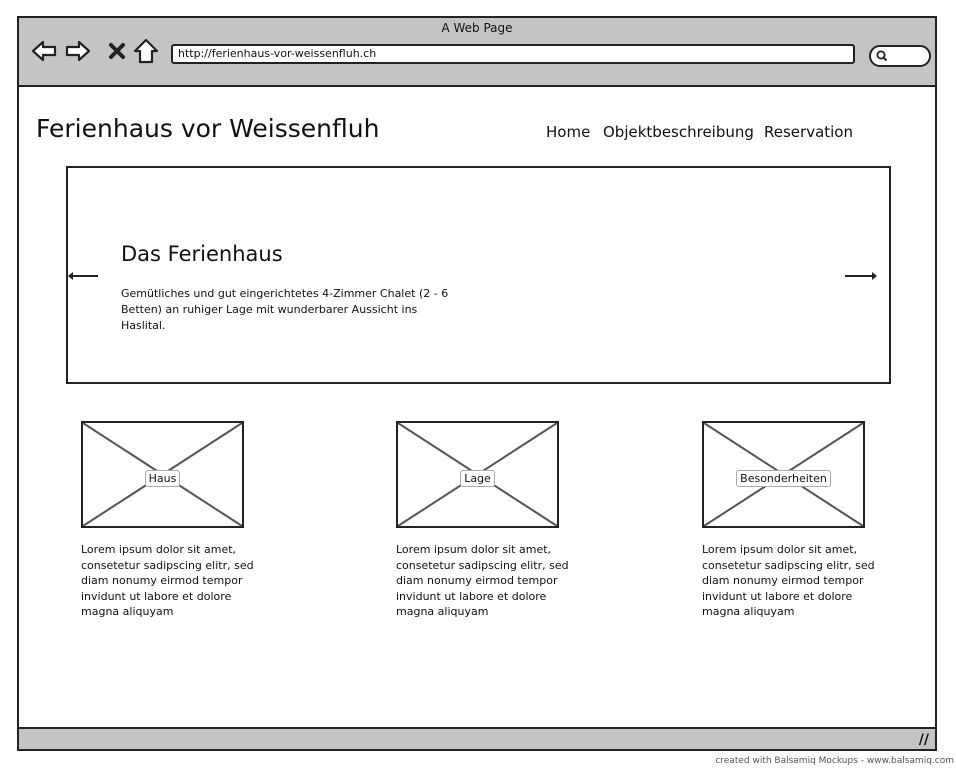 The height and width of the screenshot is (770, 956). What do you see at coordinates (924, 740) in the screenshot?
I see `resize-grip-icon: //` at bounding box center [924, 740].